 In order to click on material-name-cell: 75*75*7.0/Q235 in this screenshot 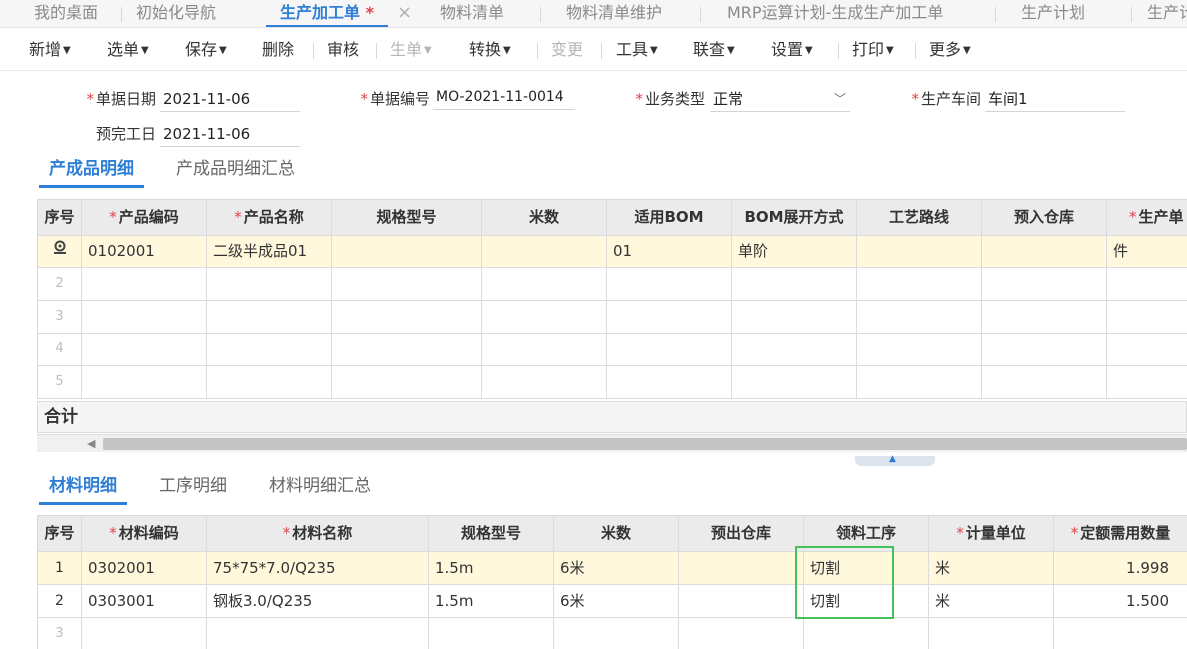, I will do `click(318, 568)`.